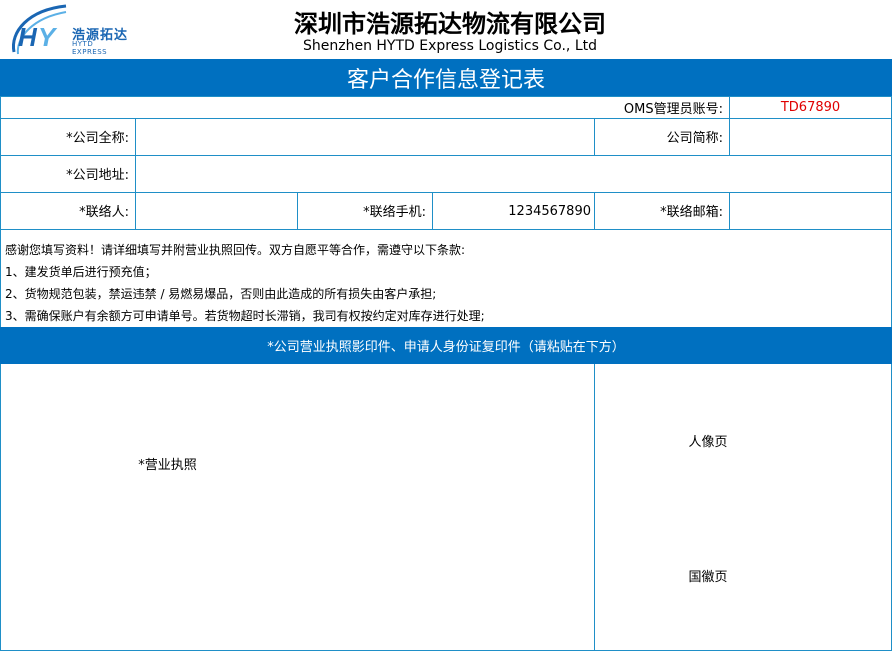 The image size is (892, 651). What do you see at coordinates (394, 212) in the screenshot?
I see `contact-mobile-label: *联络手机:` at bounding box center [394, 212].